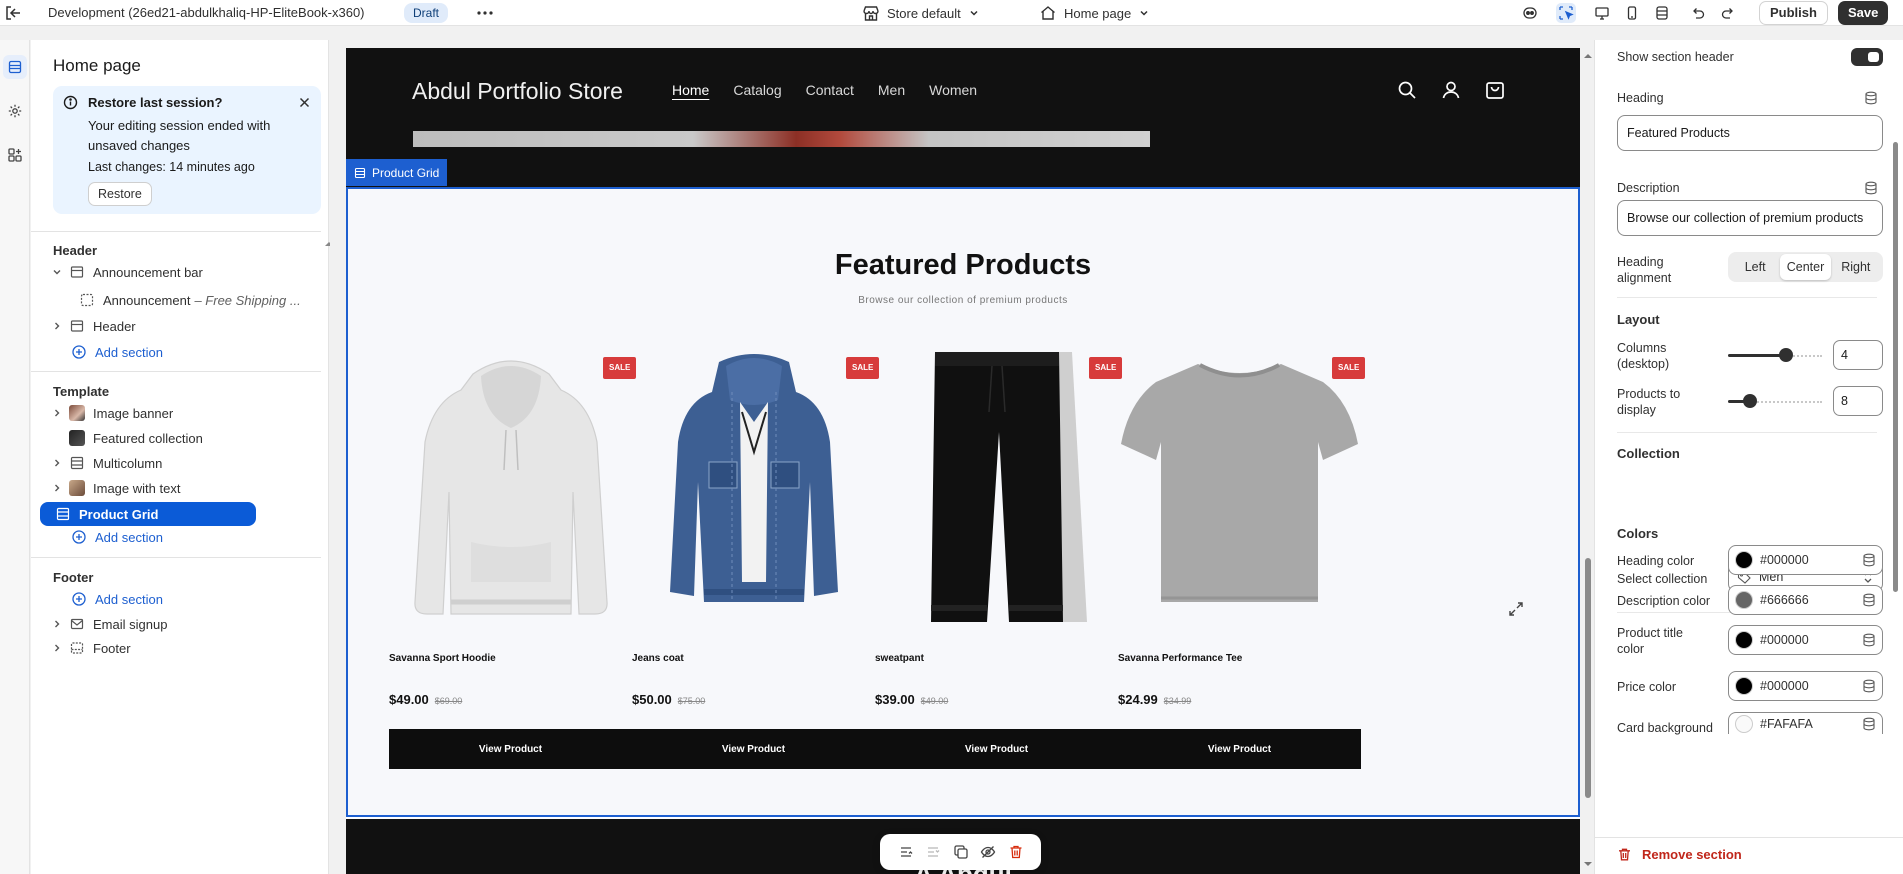  Describe the element at coordinates (1775, 355) in the screenshot. I see `columns-slider` at that location.